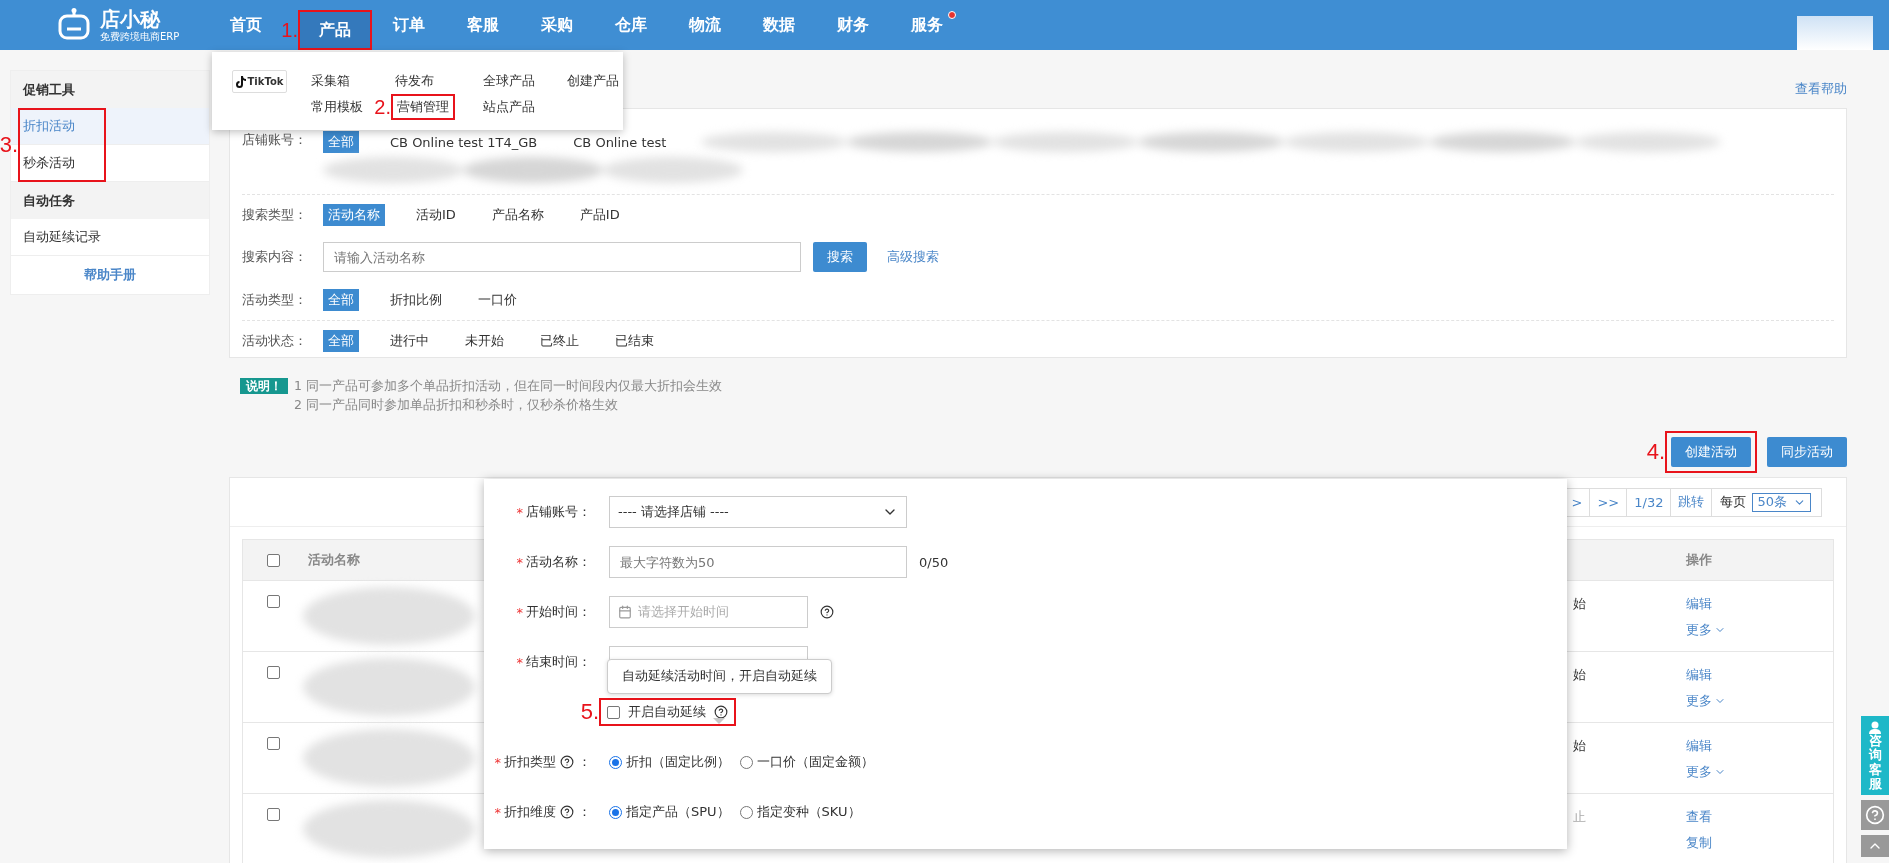 This screenshot has height=863, width=1889. Describe the element at coordinates (667, 712) in the screenshot. I see `checkbox-label: 开启自动延续` at that location.